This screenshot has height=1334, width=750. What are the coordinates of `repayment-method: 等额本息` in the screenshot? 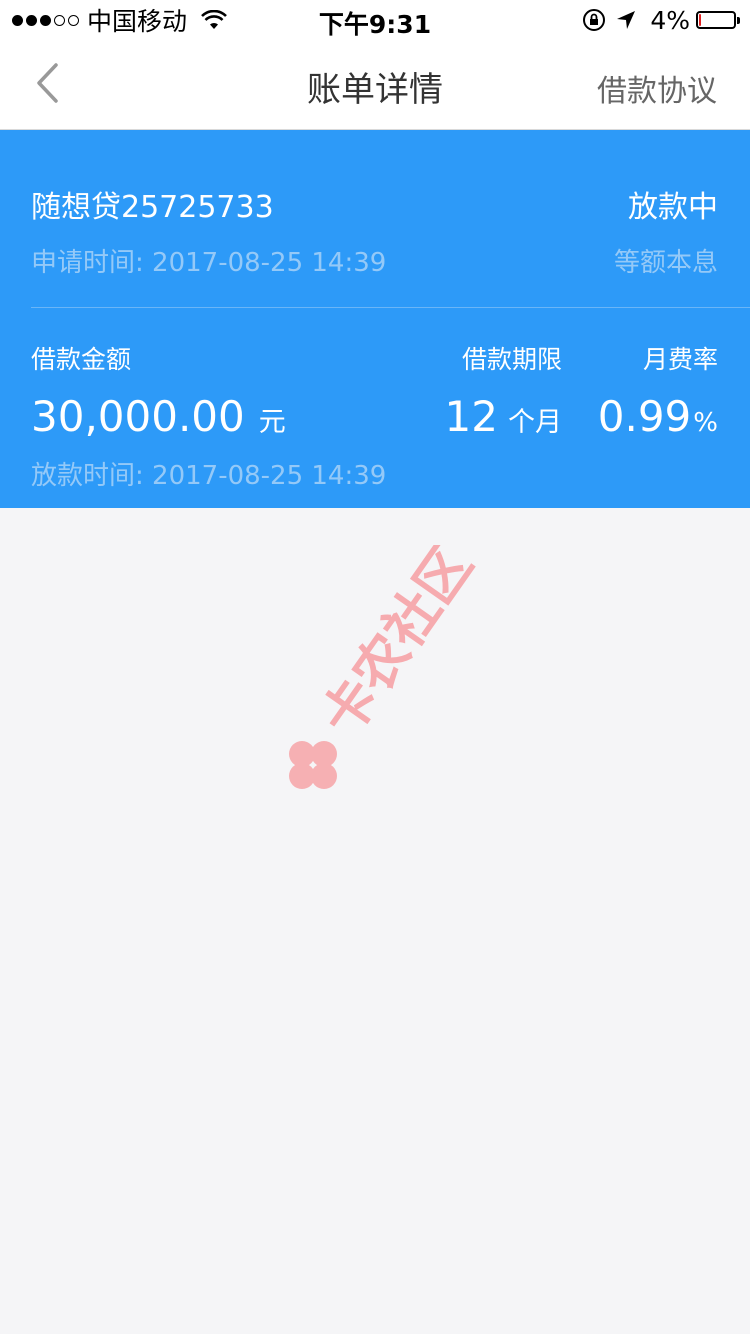 It's located at (665, 263).